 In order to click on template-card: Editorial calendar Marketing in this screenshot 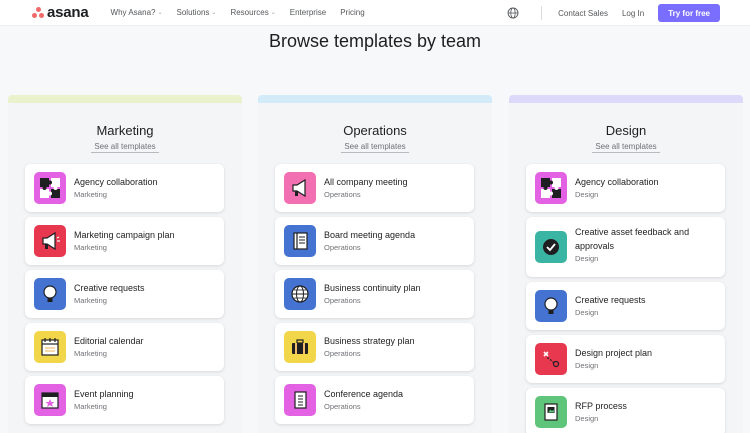, I will do `click(124, 347)`.